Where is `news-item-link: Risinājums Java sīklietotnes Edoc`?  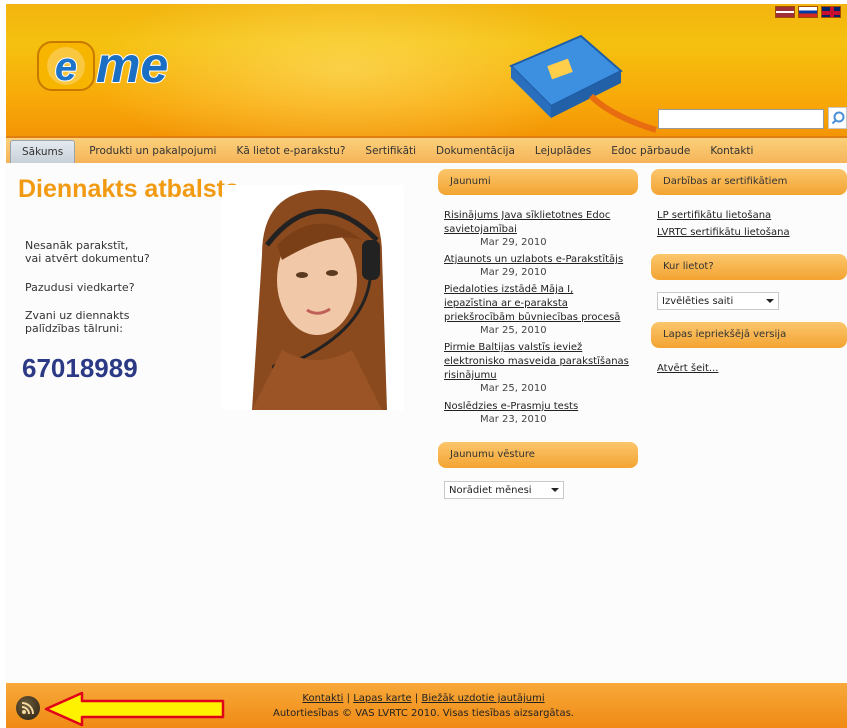 news-item-link: Risinājums Java sīklietotnes Edoc is located at coordinates (527, 216).